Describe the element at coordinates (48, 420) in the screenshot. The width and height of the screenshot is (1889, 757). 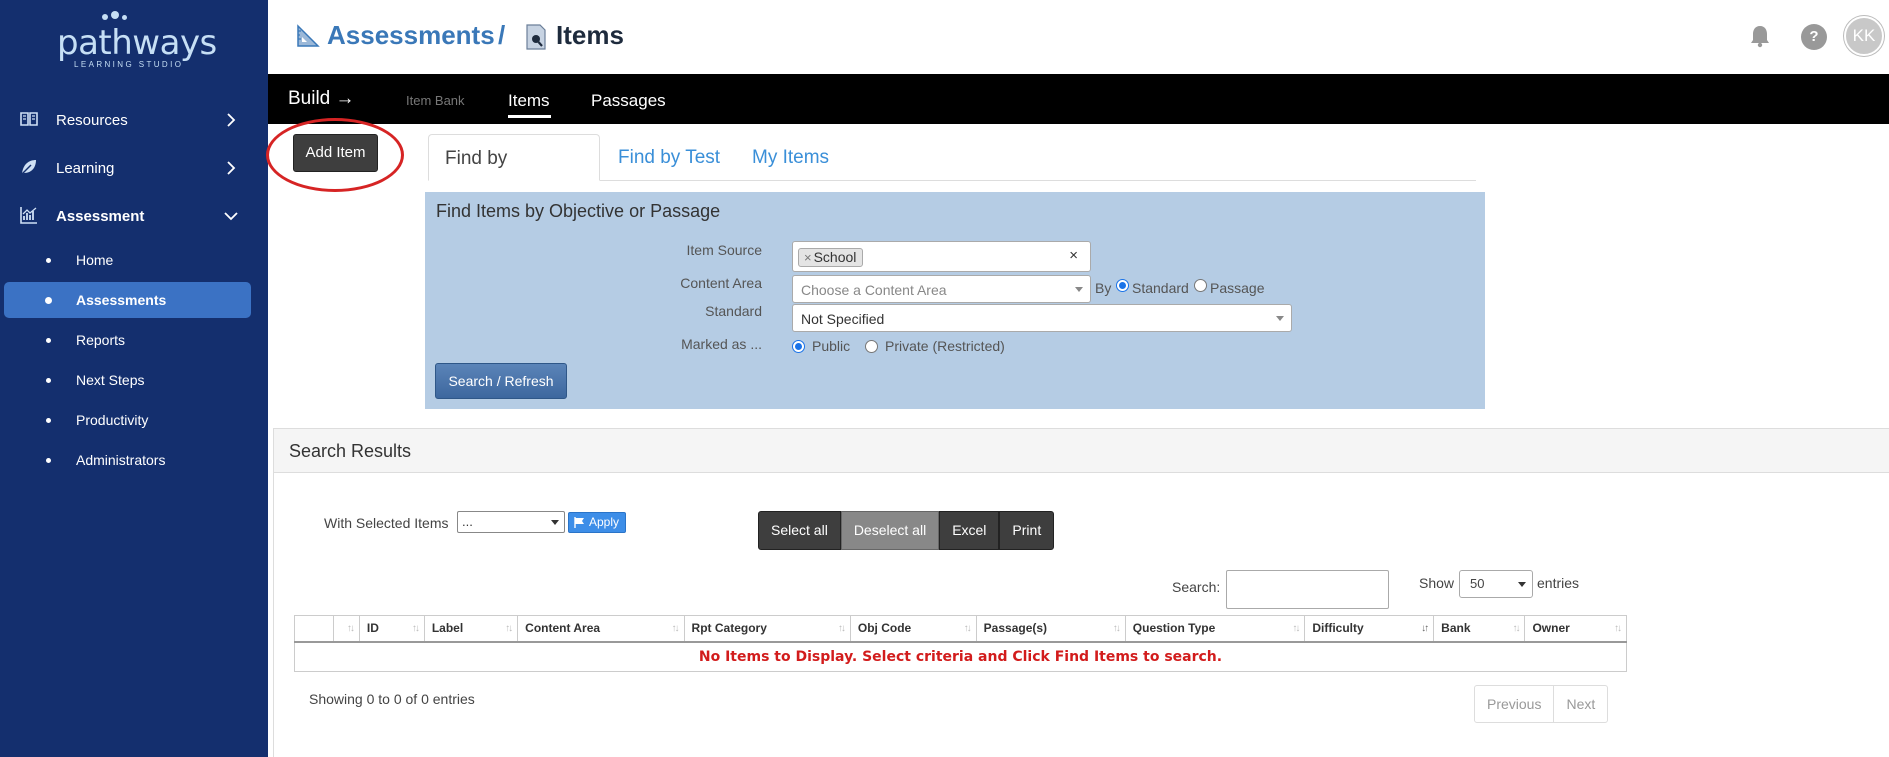
I see `bullet-icon` at that location.